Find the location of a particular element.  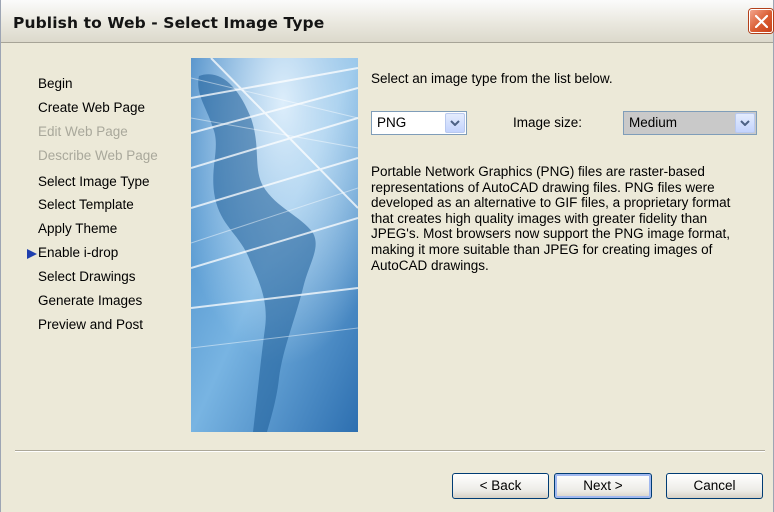

nav-step-create-web-page: Create Web Page is located at coordinates (92, 107).